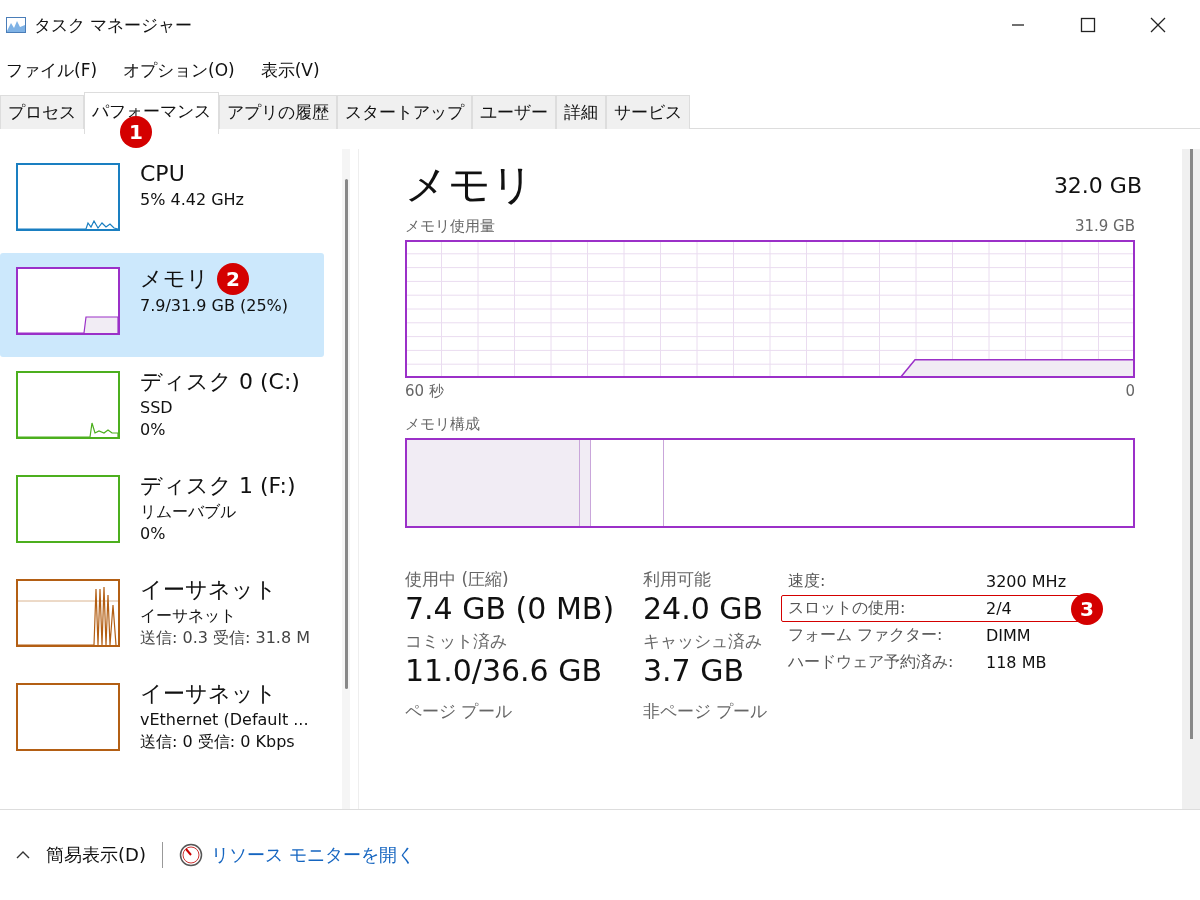  What do you see at coordinates (510, 608) in the screenshot?
I see `stat-value: 7.4 GB (0 MB)` at bounding box center [510, 608].